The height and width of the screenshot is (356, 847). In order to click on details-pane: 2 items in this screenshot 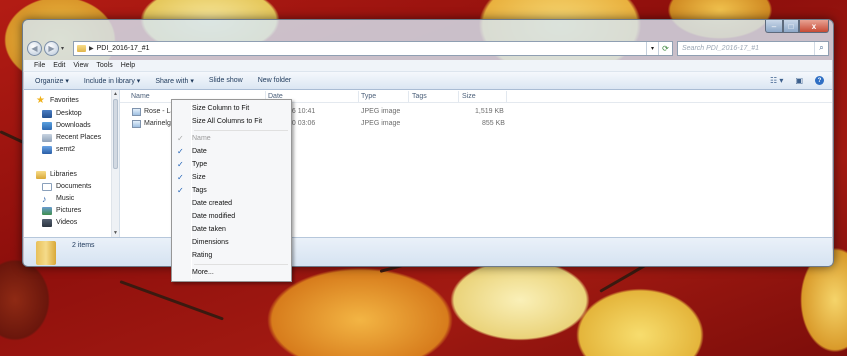, I will do `click(428, 251)`.